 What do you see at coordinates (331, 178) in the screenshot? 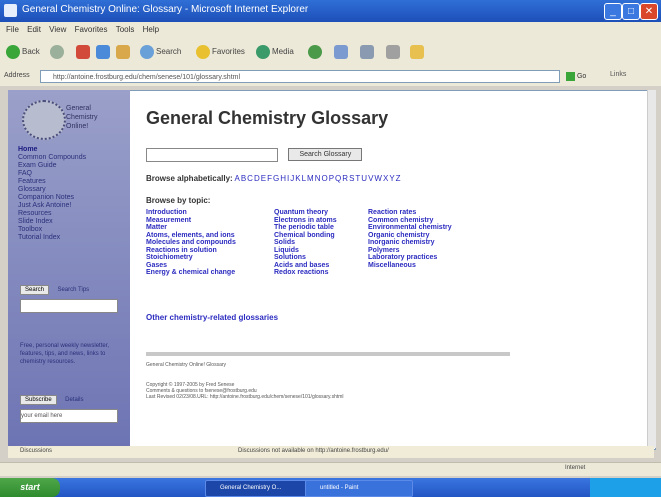
I see `letter-link: P` at bounding box center [331, 178].